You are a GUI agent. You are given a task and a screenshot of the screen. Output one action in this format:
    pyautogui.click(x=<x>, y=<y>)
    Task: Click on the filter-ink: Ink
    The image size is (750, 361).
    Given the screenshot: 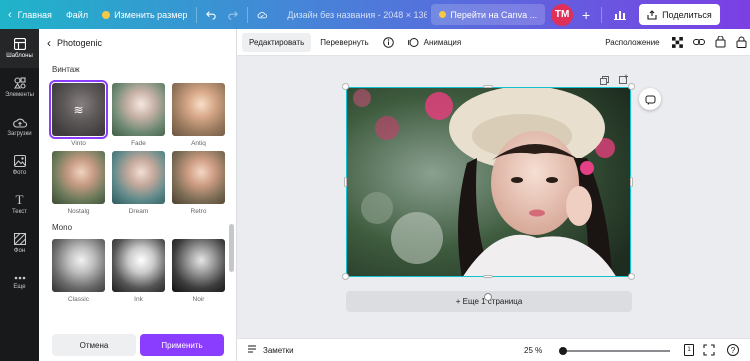 What is the action you would take?
    pyautogui.click(x=138, y=271)
    